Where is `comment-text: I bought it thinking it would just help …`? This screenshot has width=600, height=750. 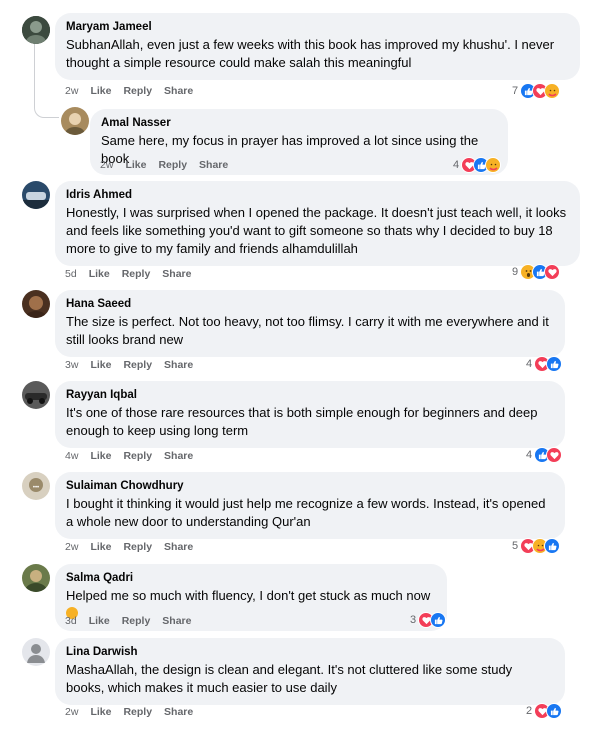 comment-text: I bought it thinking it would just help … is located at coordinates (306, 512).